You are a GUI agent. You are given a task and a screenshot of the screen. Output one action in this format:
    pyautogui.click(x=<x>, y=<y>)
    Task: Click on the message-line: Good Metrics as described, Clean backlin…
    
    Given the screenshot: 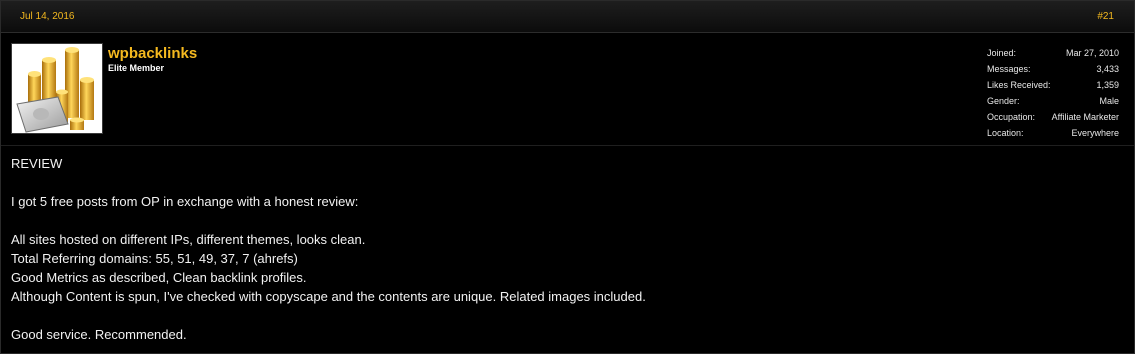 What is the action you would take?
    pyautogui.click(x=159, y=277)
    